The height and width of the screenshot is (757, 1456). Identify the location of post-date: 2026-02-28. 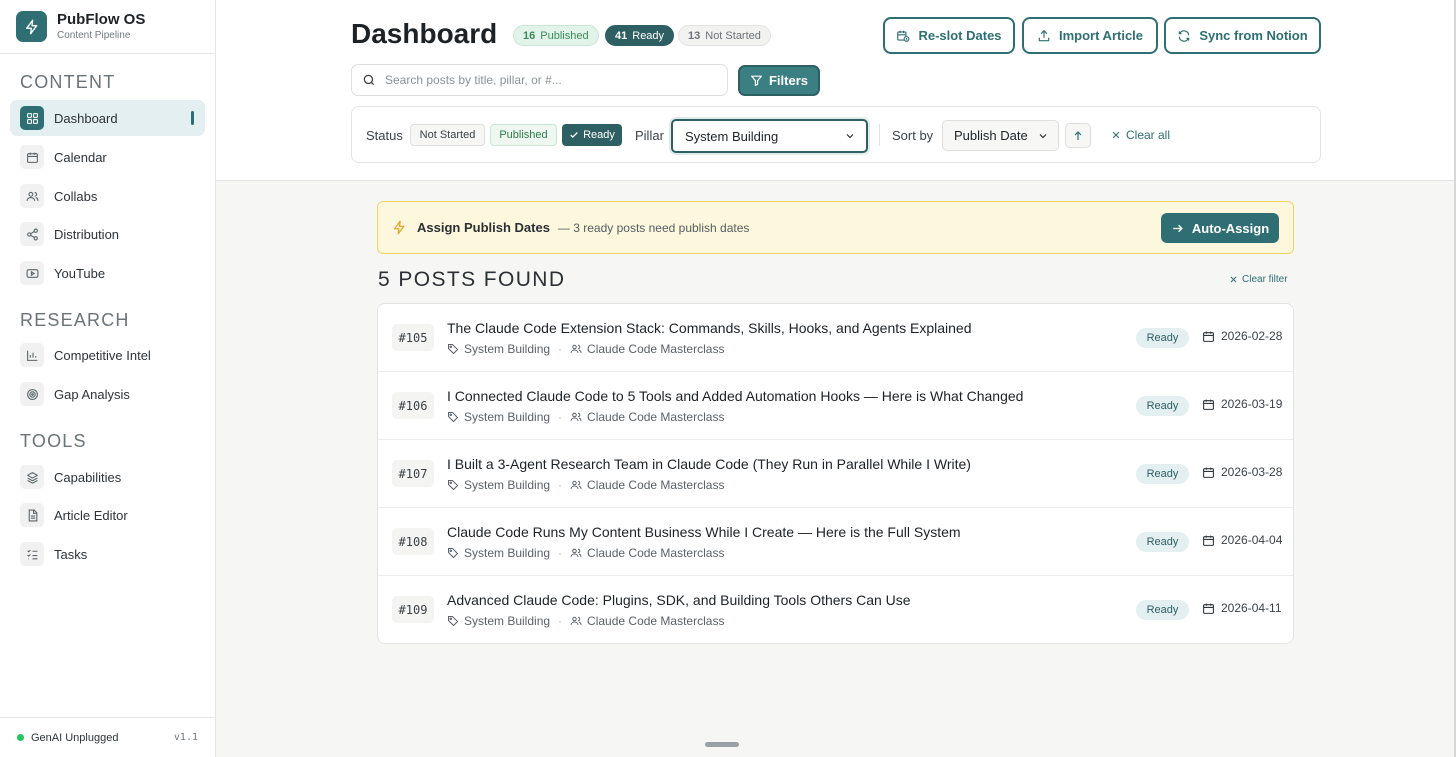
(1242, 336).